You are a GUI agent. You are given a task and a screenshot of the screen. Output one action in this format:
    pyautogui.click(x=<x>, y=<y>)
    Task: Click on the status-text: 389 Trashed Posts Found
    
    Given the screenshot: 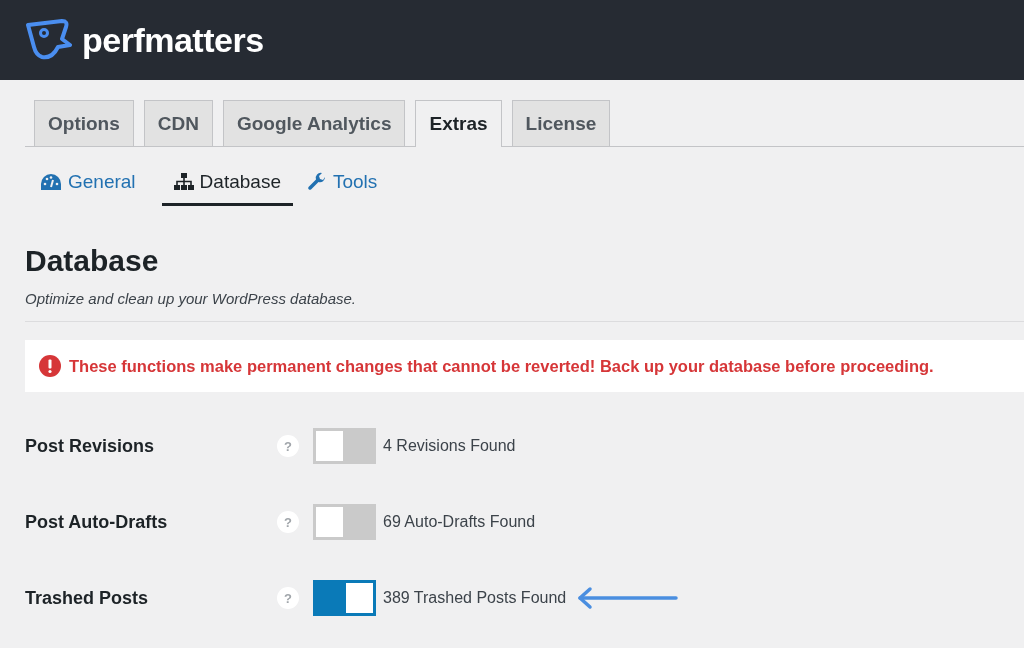 What is the action you would take?
    pyautogui.click(x=475, y=598)
    